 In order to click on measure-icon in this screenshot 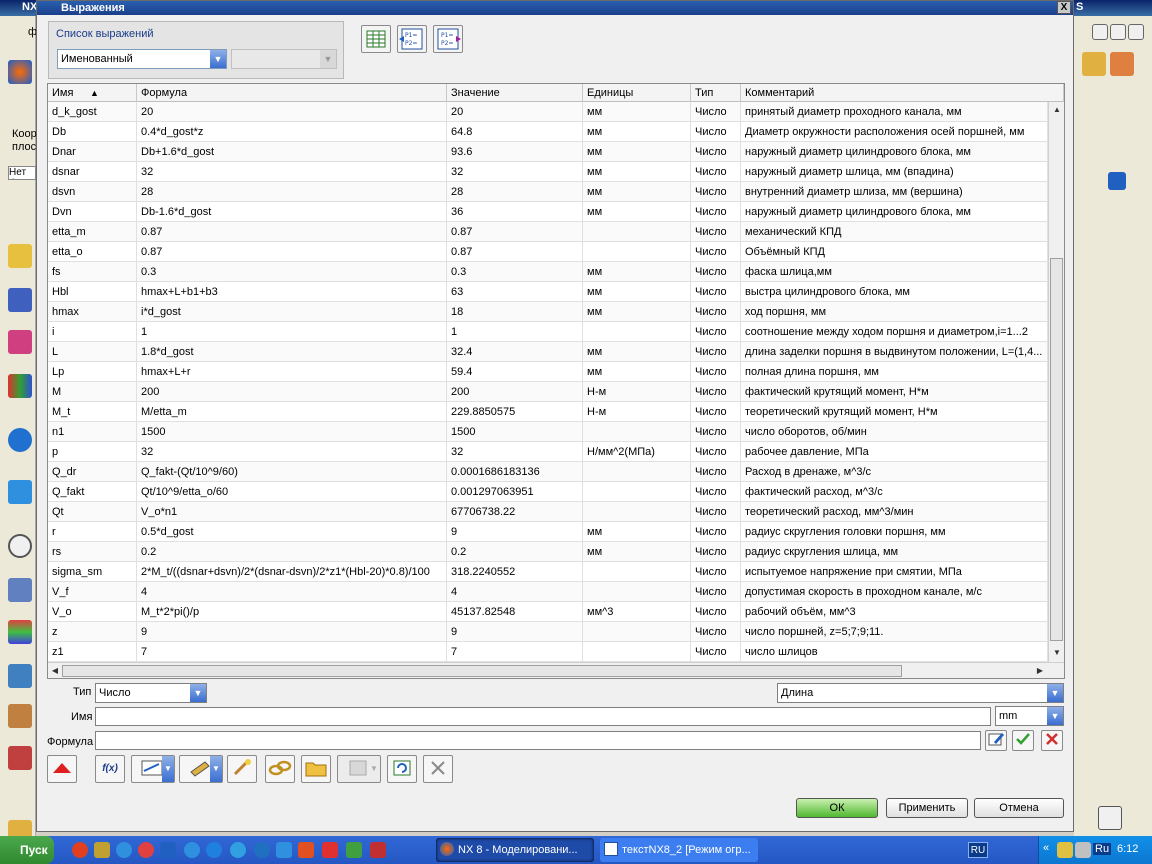, I will do `click(1094, 64)`.